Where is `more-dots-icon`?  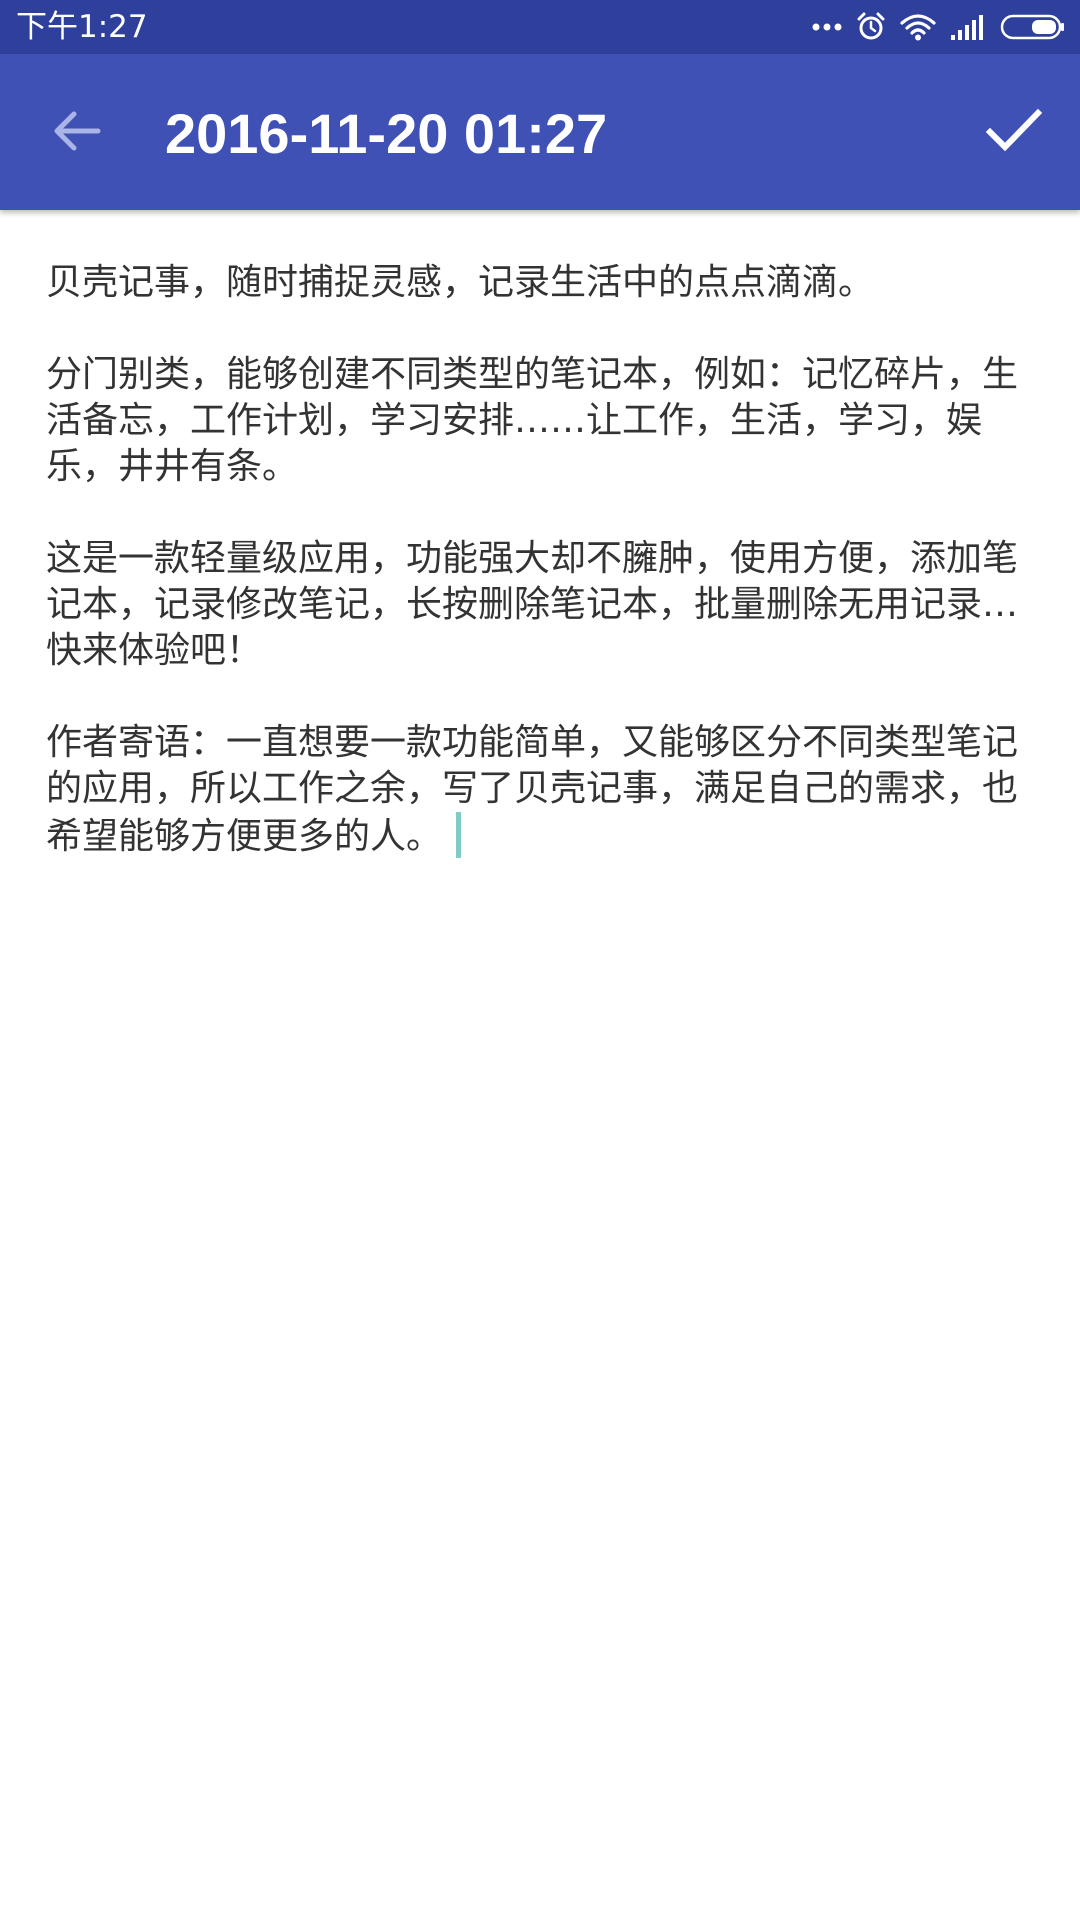 more-dots-icon is located at coordinates (827, 27).